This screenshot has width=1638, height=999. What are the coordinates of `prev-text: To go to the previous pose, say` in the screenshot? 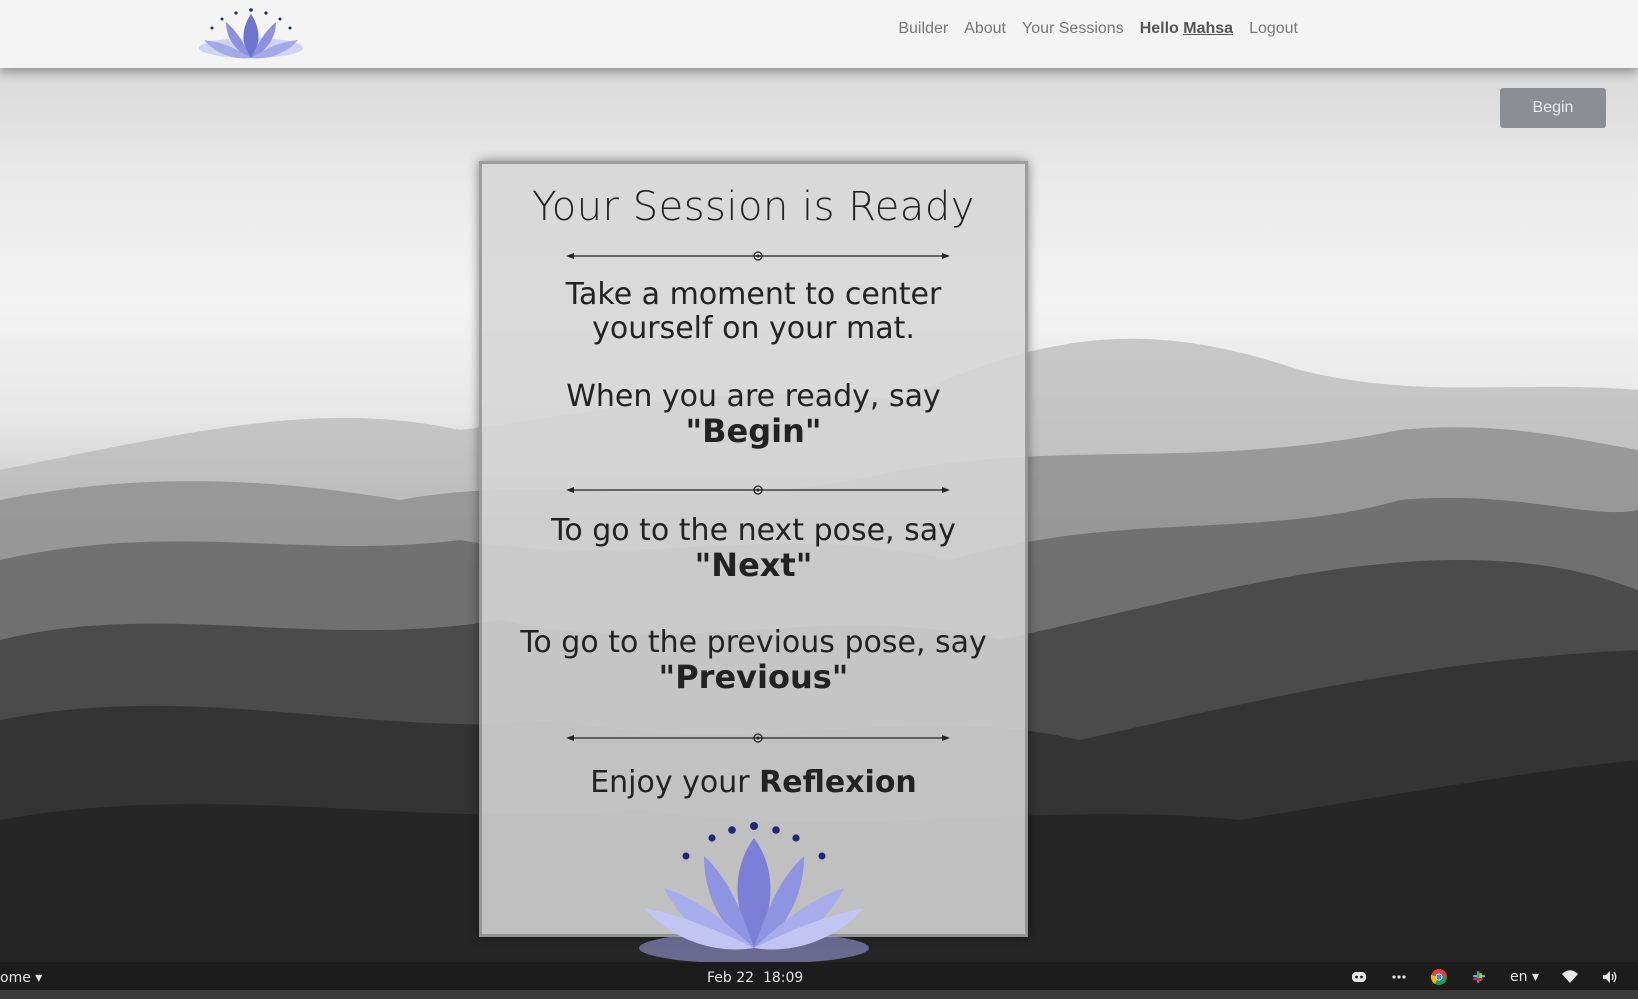 It's located at (753, 642).